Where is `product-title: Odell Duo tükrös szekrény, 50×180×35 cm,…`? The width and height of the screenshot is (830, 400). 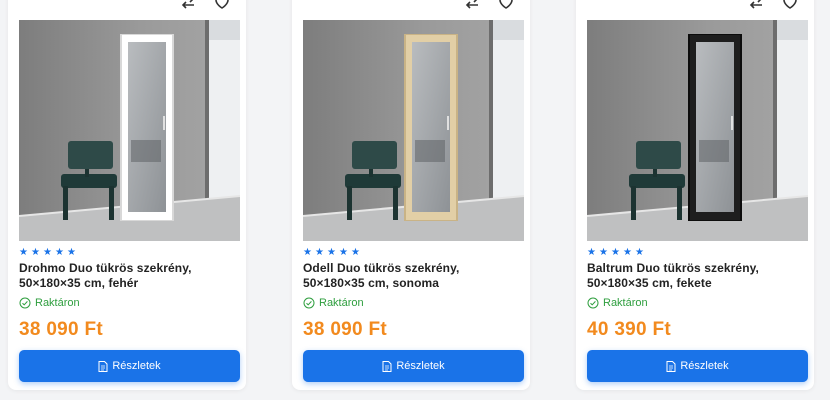 product-title: Odell Duo tükrös szekrény, 50×180×35 cm,… is located at coordinates (410, 276).